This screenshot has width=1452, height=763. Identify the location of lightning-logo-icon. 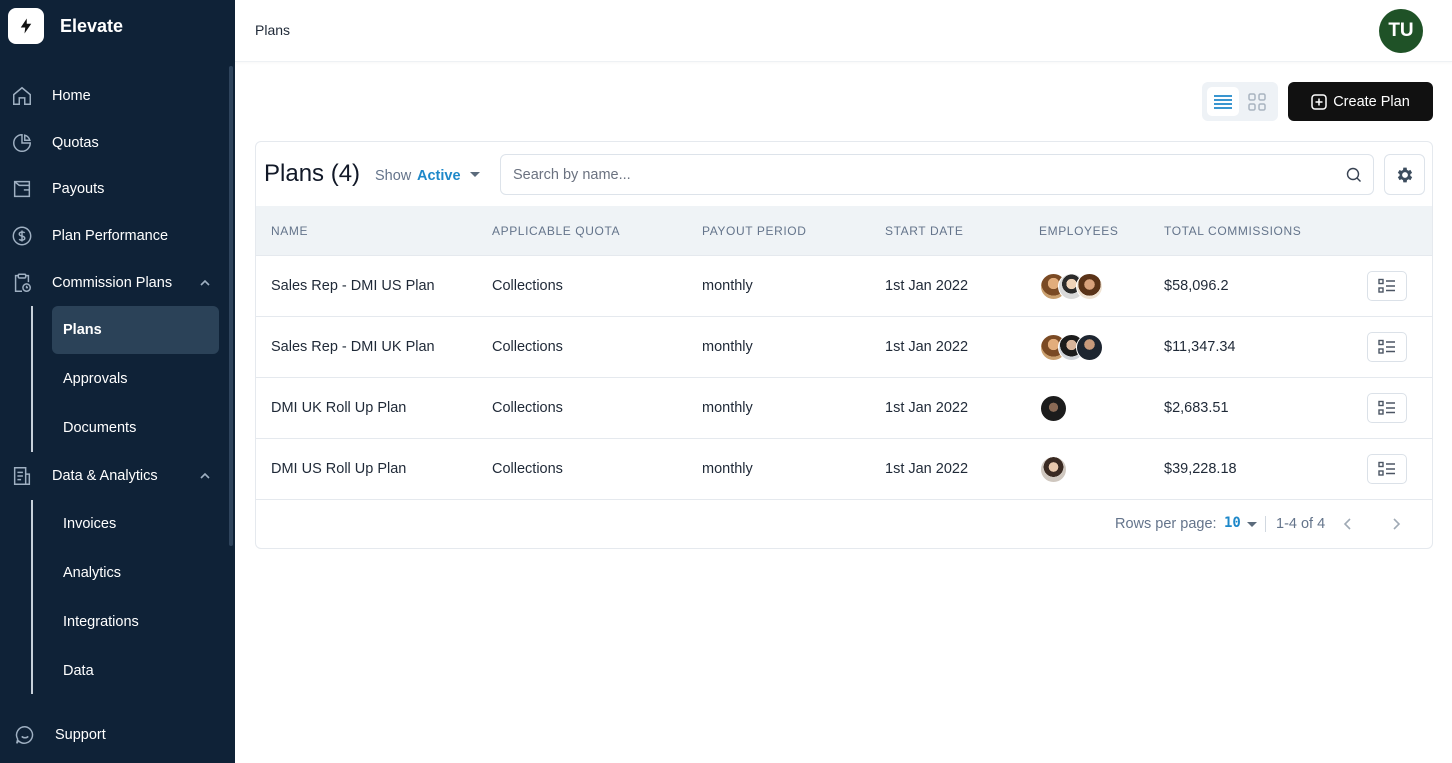
(26, 26).